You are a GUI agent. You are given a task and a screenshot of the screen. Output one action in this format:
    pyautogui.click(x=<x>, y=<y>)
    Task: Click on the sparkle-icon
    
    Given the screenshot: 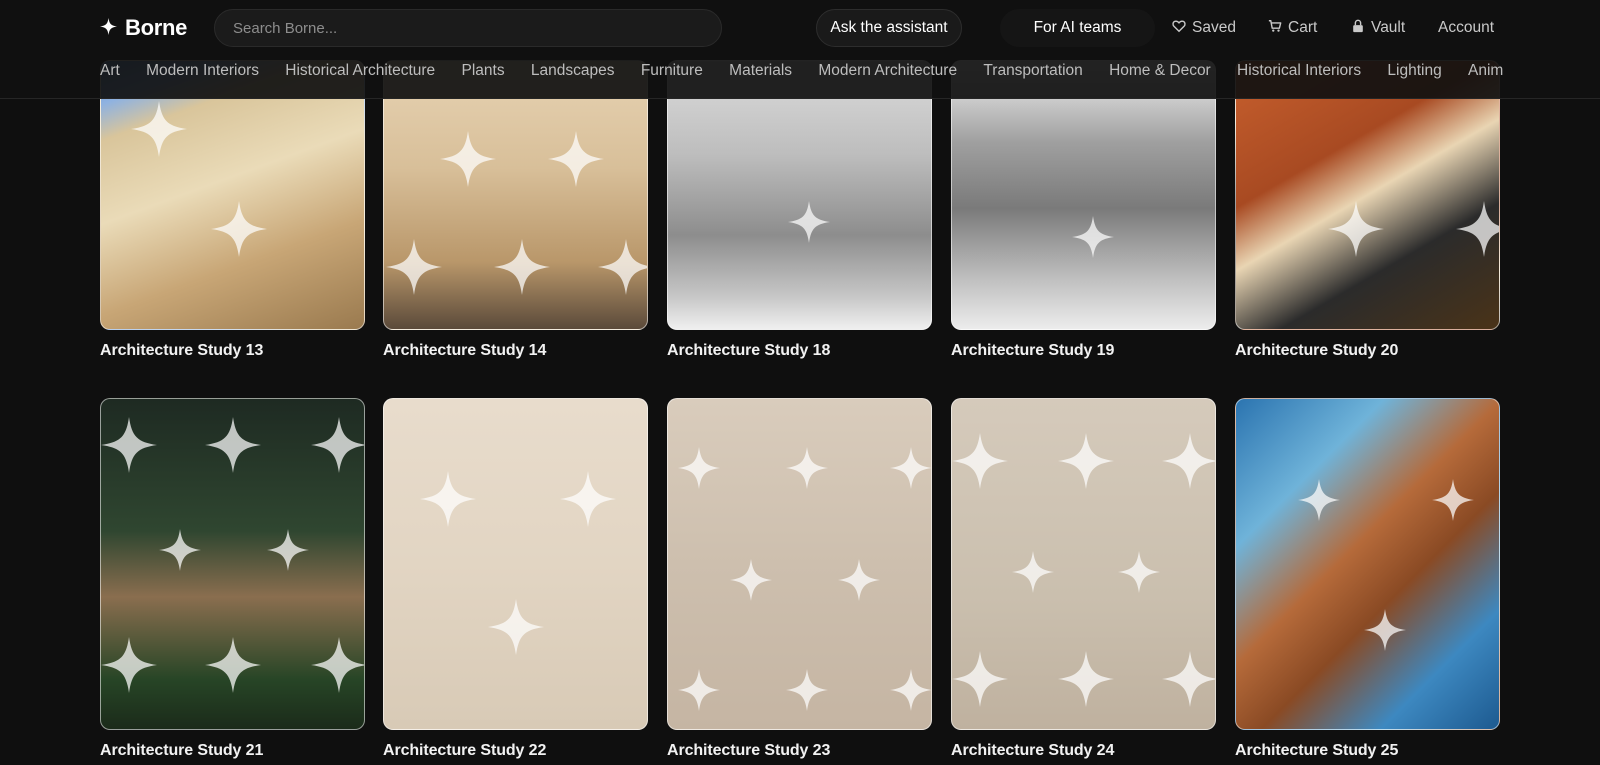 What is the action you would take?
    pyautogui.click(x=108, y=28)
    